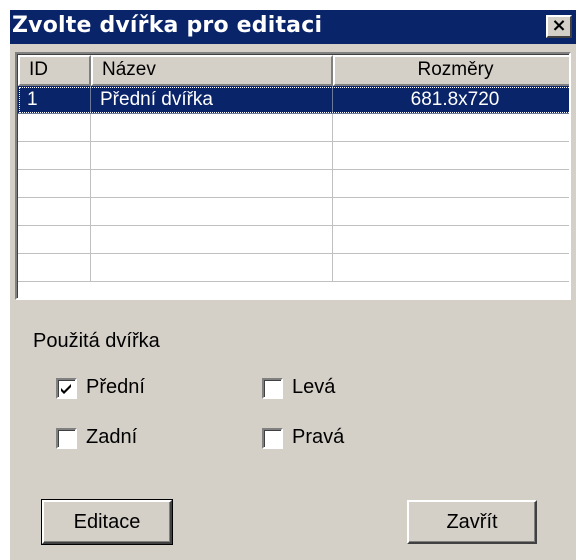 The image size is (578, 560). I want to click on column-header-name: Název, so click(212, 70).